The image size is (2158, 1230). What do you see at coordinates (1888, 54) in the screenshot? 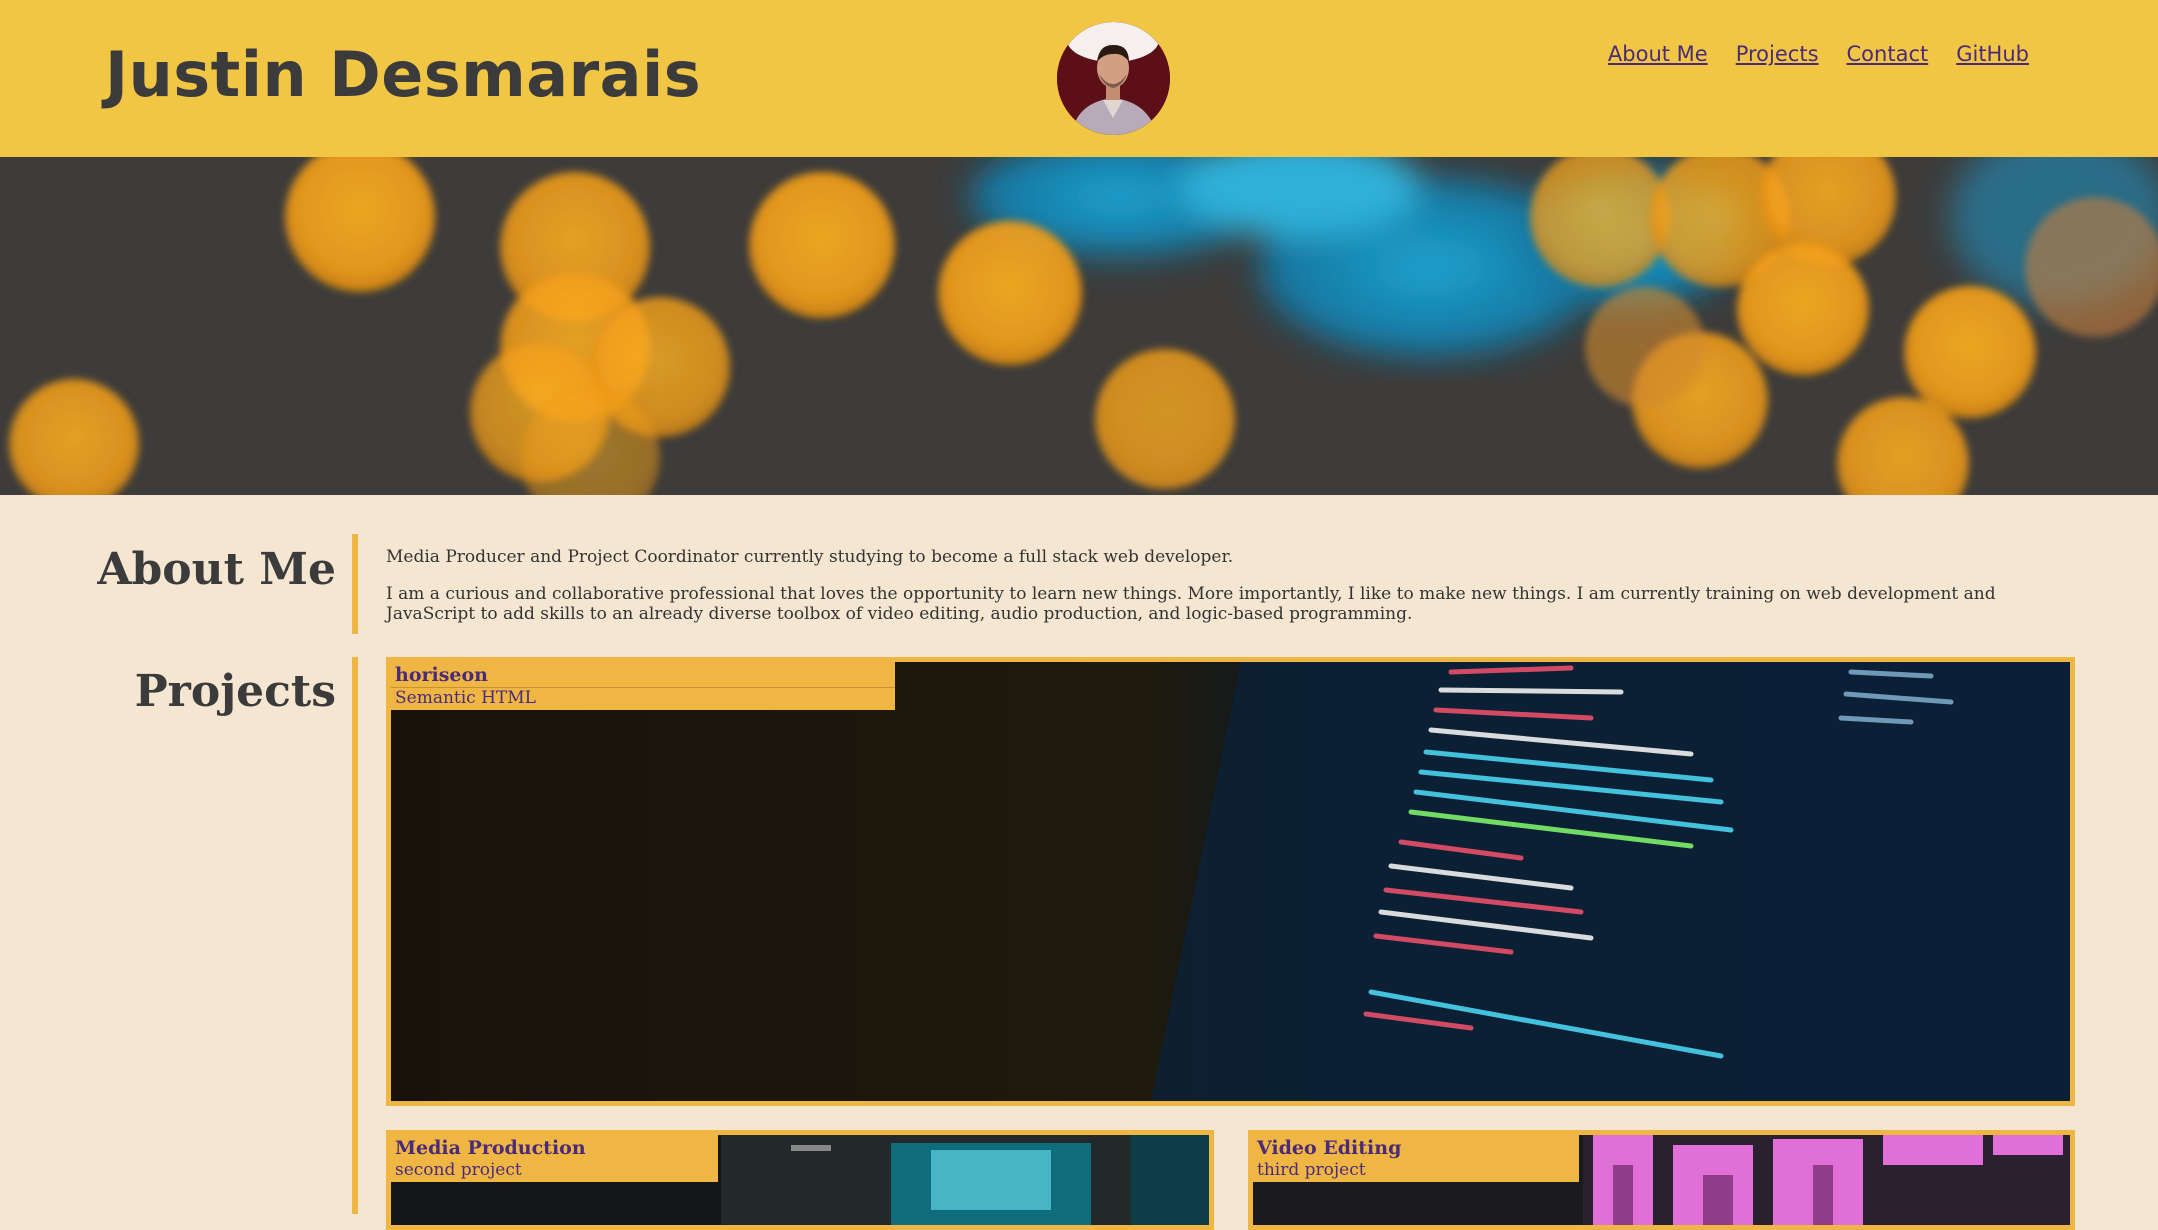
I see `nav-link-contact: Contact` at bounding box center [1888, 54].